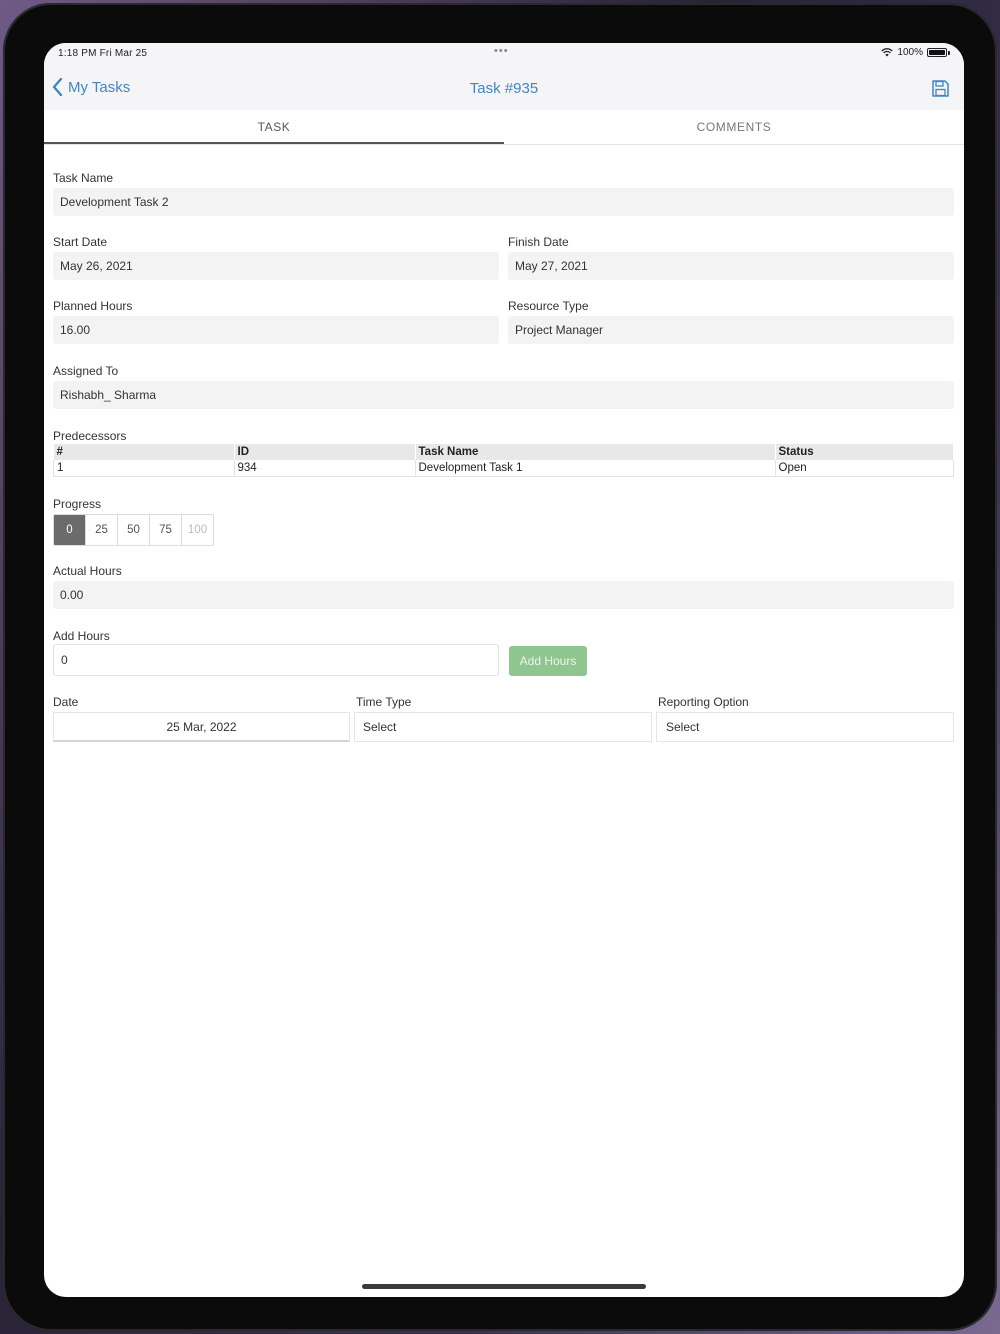  What do you see at coordinates (80, 242) in the screenshot?
I see `start-date-label: Start Date` at bounding box center [80, 242].